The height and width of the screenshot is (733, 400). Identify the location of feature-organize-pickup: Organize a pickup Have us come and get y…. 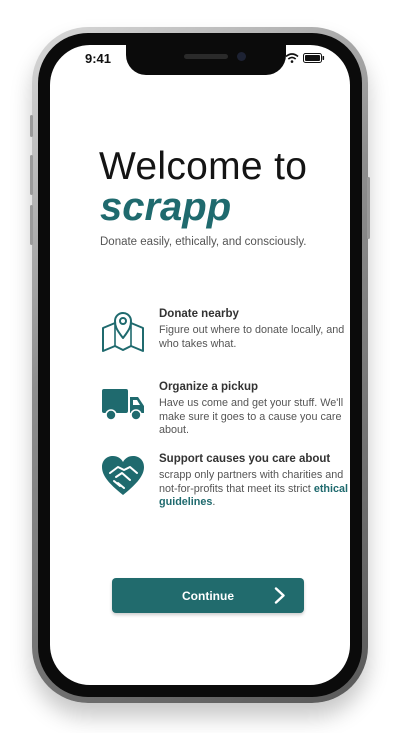
(225, 416).